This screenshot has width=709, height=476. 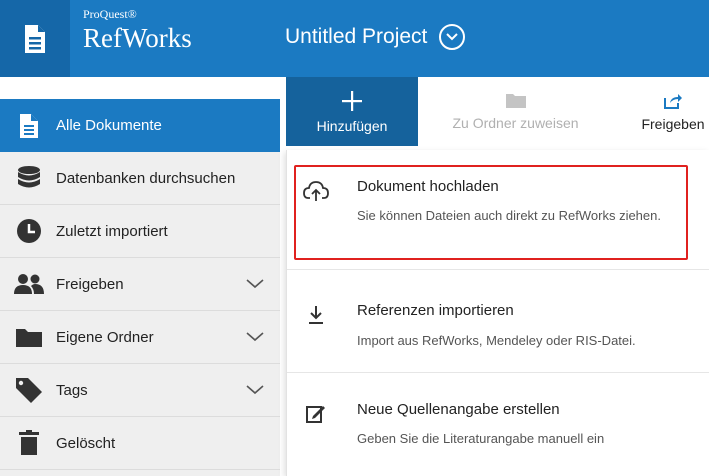 I want to click on highlight-box, so click(x=491, y=212).